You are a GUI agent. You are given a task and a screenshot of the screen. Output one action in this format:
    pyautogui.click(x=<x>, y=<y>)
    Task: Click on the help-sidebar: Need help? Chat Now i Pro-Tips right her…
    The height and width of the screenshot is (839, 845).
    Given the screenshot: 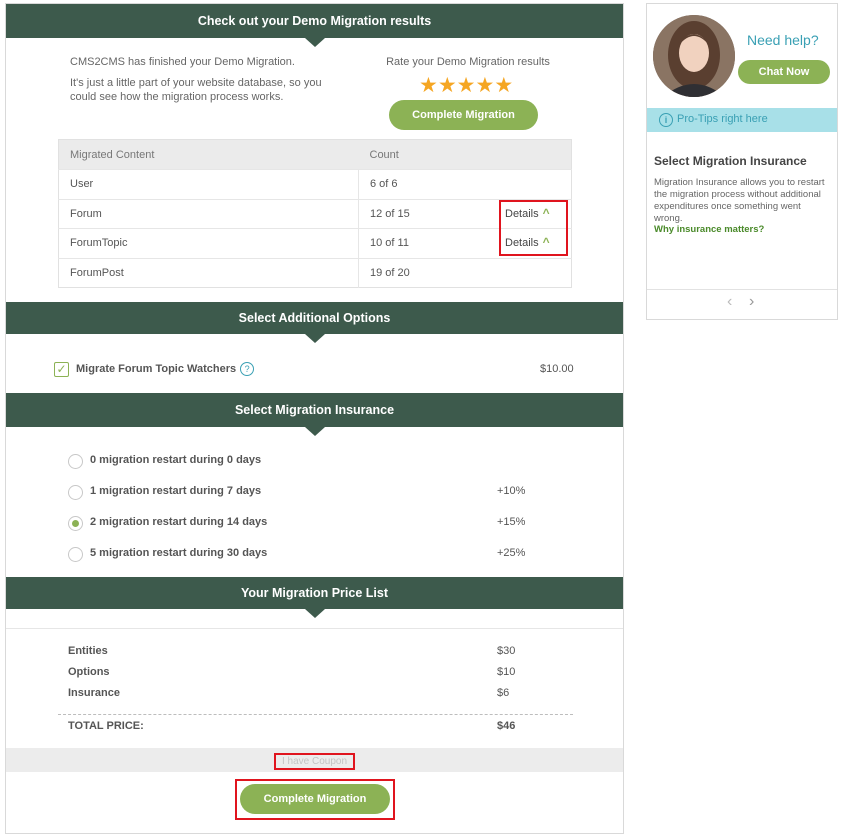 What is the action you would take?
    pyautogui.click(x=742, y=161)
    